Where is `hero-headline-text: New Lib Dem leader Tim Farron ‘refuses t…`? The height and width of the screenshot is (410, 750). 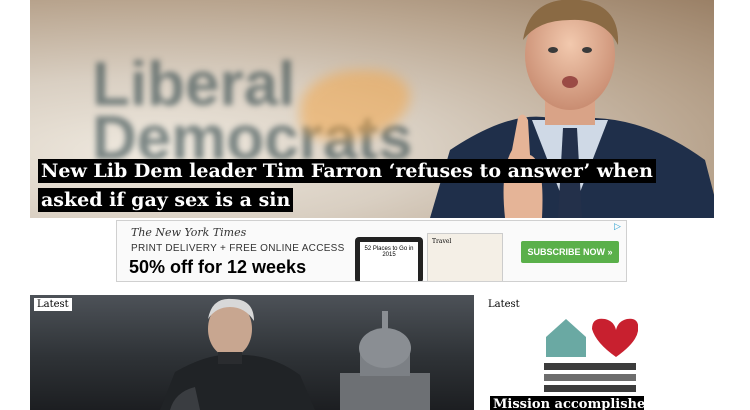 hero-headline-text: New Lib Dem leader Tim Farron ‘refuses t… is located at coordinates (347, 185).